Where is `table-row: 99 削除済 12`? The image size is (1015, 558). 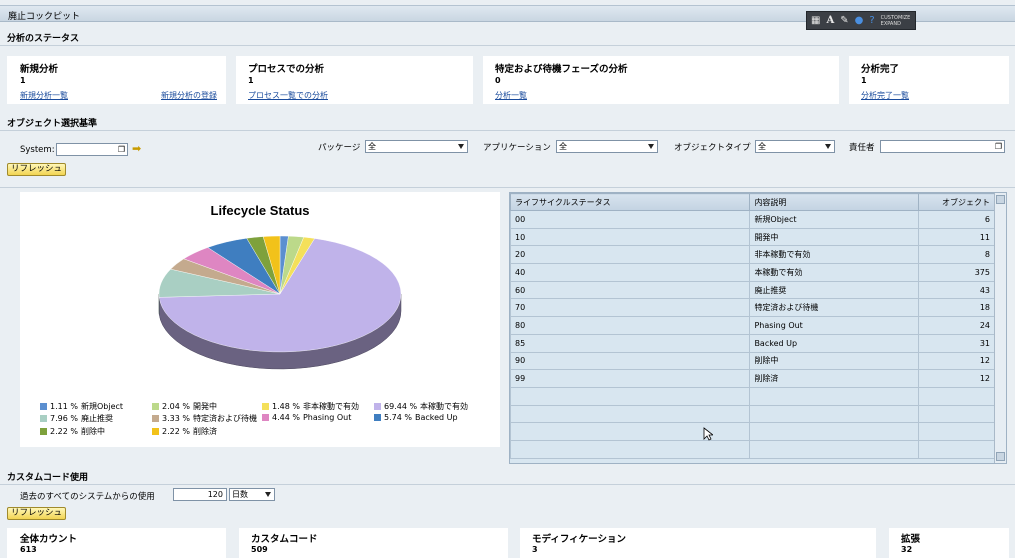 table-row: 99 削除済 12 is located at coordinates (752, 378).